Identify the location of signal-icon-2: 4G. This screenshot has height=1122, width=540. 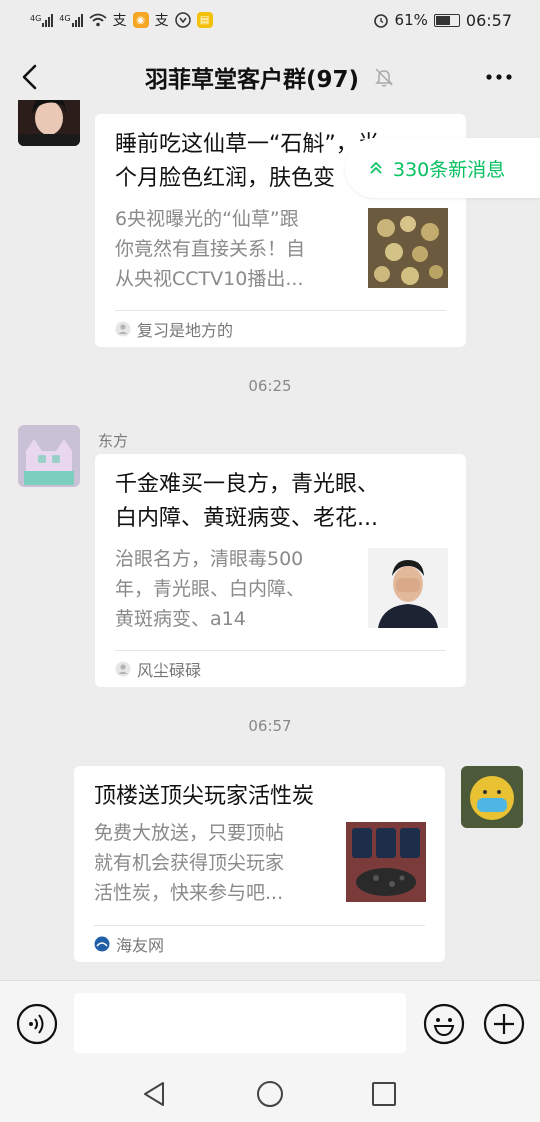
(71, 20).